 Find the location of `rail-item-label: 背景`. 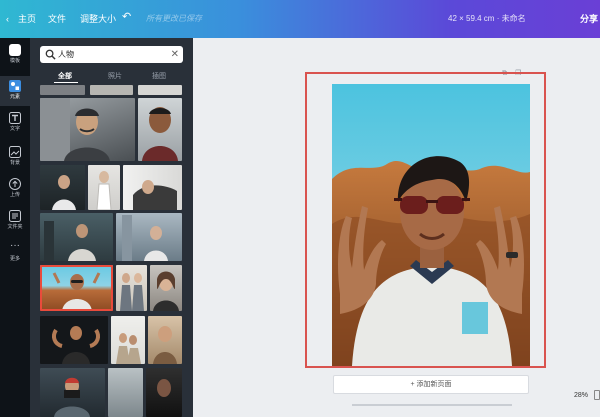

rail-item-label: 背景 is located at coordinates (14, 163).